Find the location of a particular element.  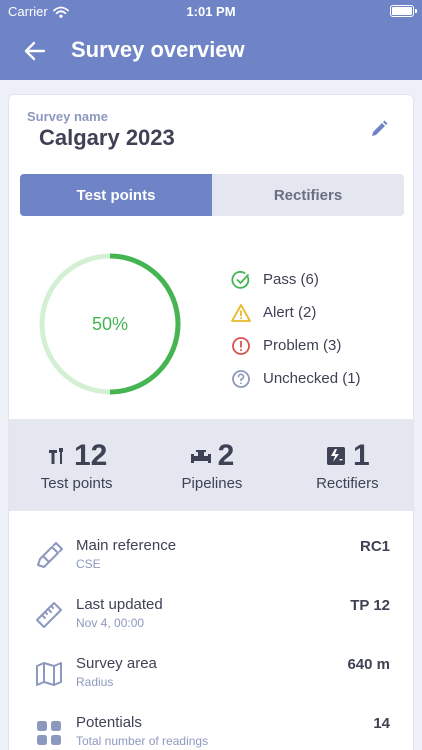

page-title: Survey overview is located at coordinates (158, 49).